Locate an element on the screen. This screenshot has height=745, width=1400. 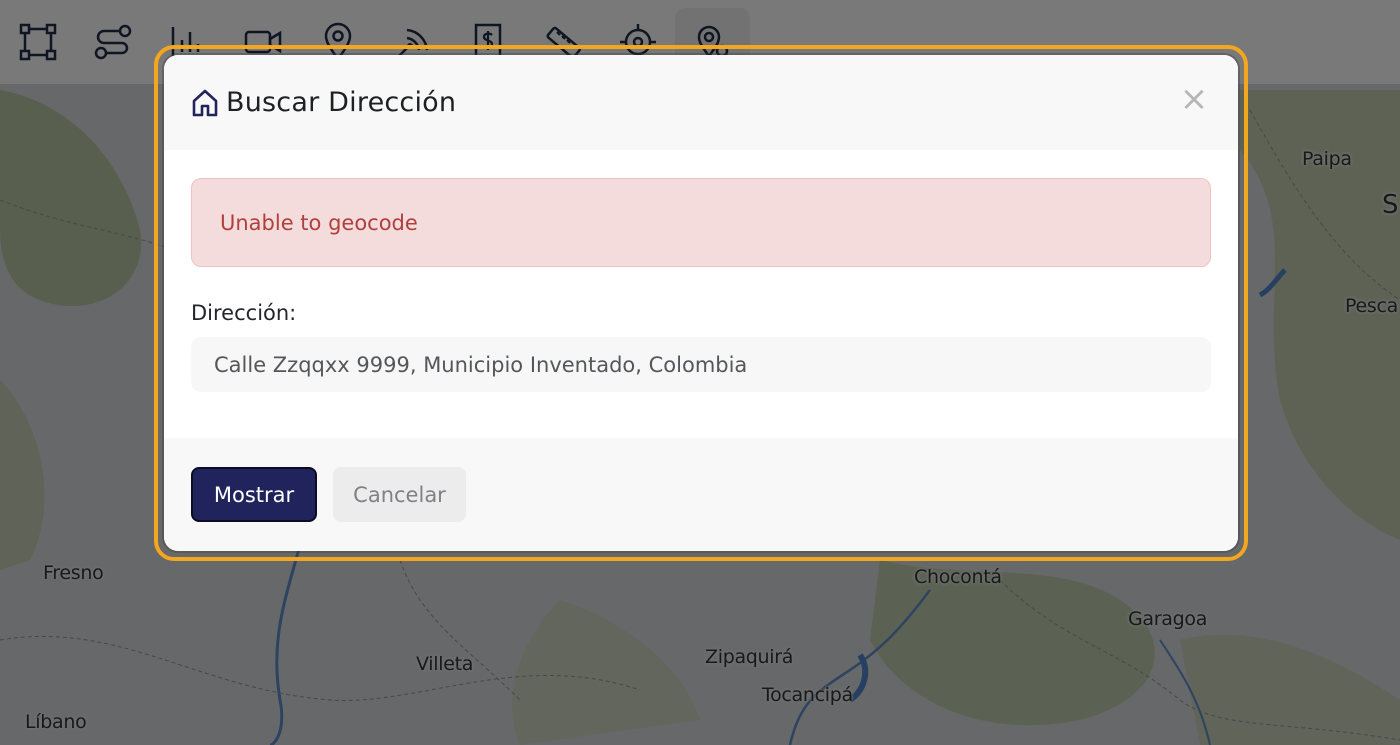
address-input is located at coordinates (701, 364).